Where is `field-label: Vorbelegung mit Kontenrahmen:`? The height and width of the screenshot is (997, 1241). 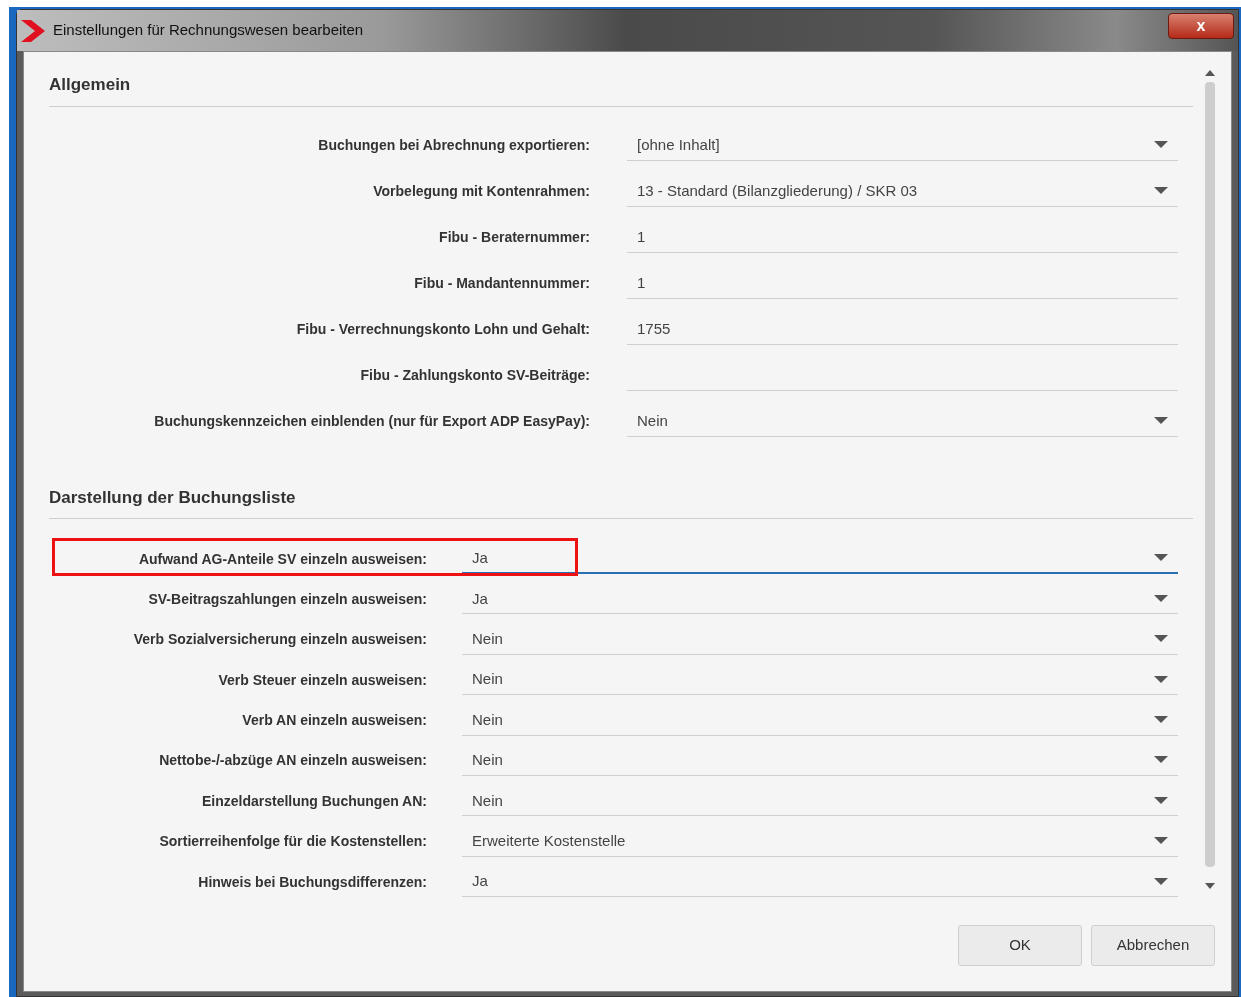 field-label: Vorbelegung mit Kontenrahmen: is located at coordinates (481, 191).